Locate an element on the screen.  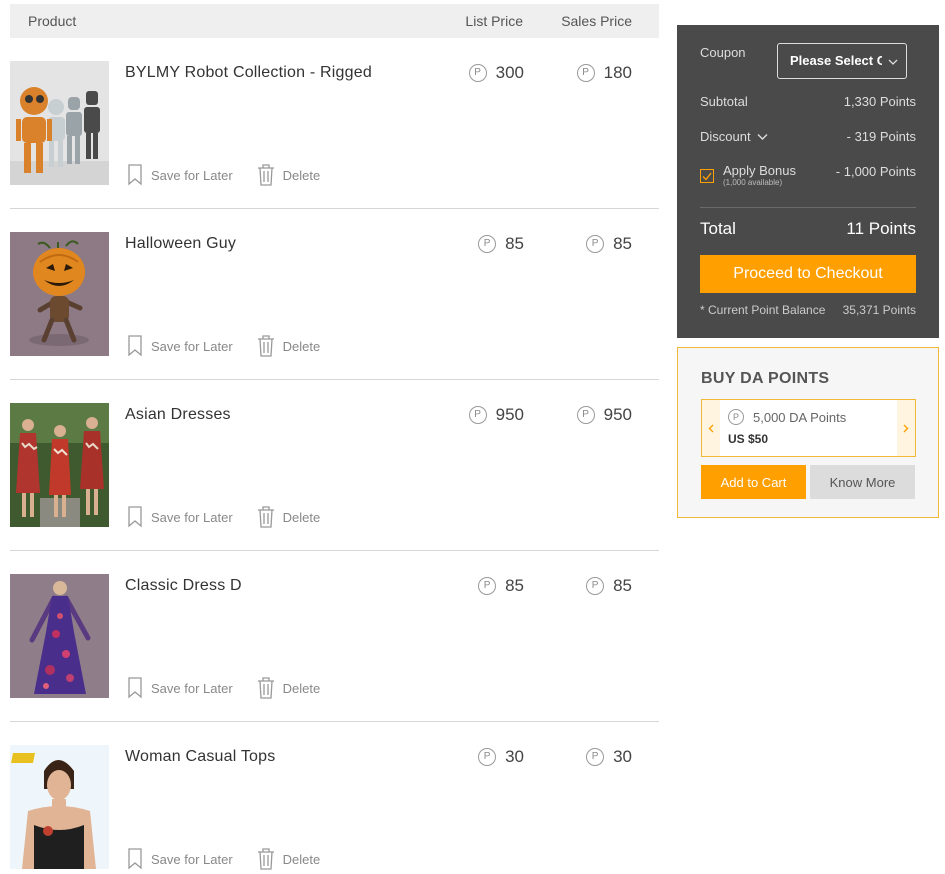
total-label: Total is located at coordinates (718, 228).